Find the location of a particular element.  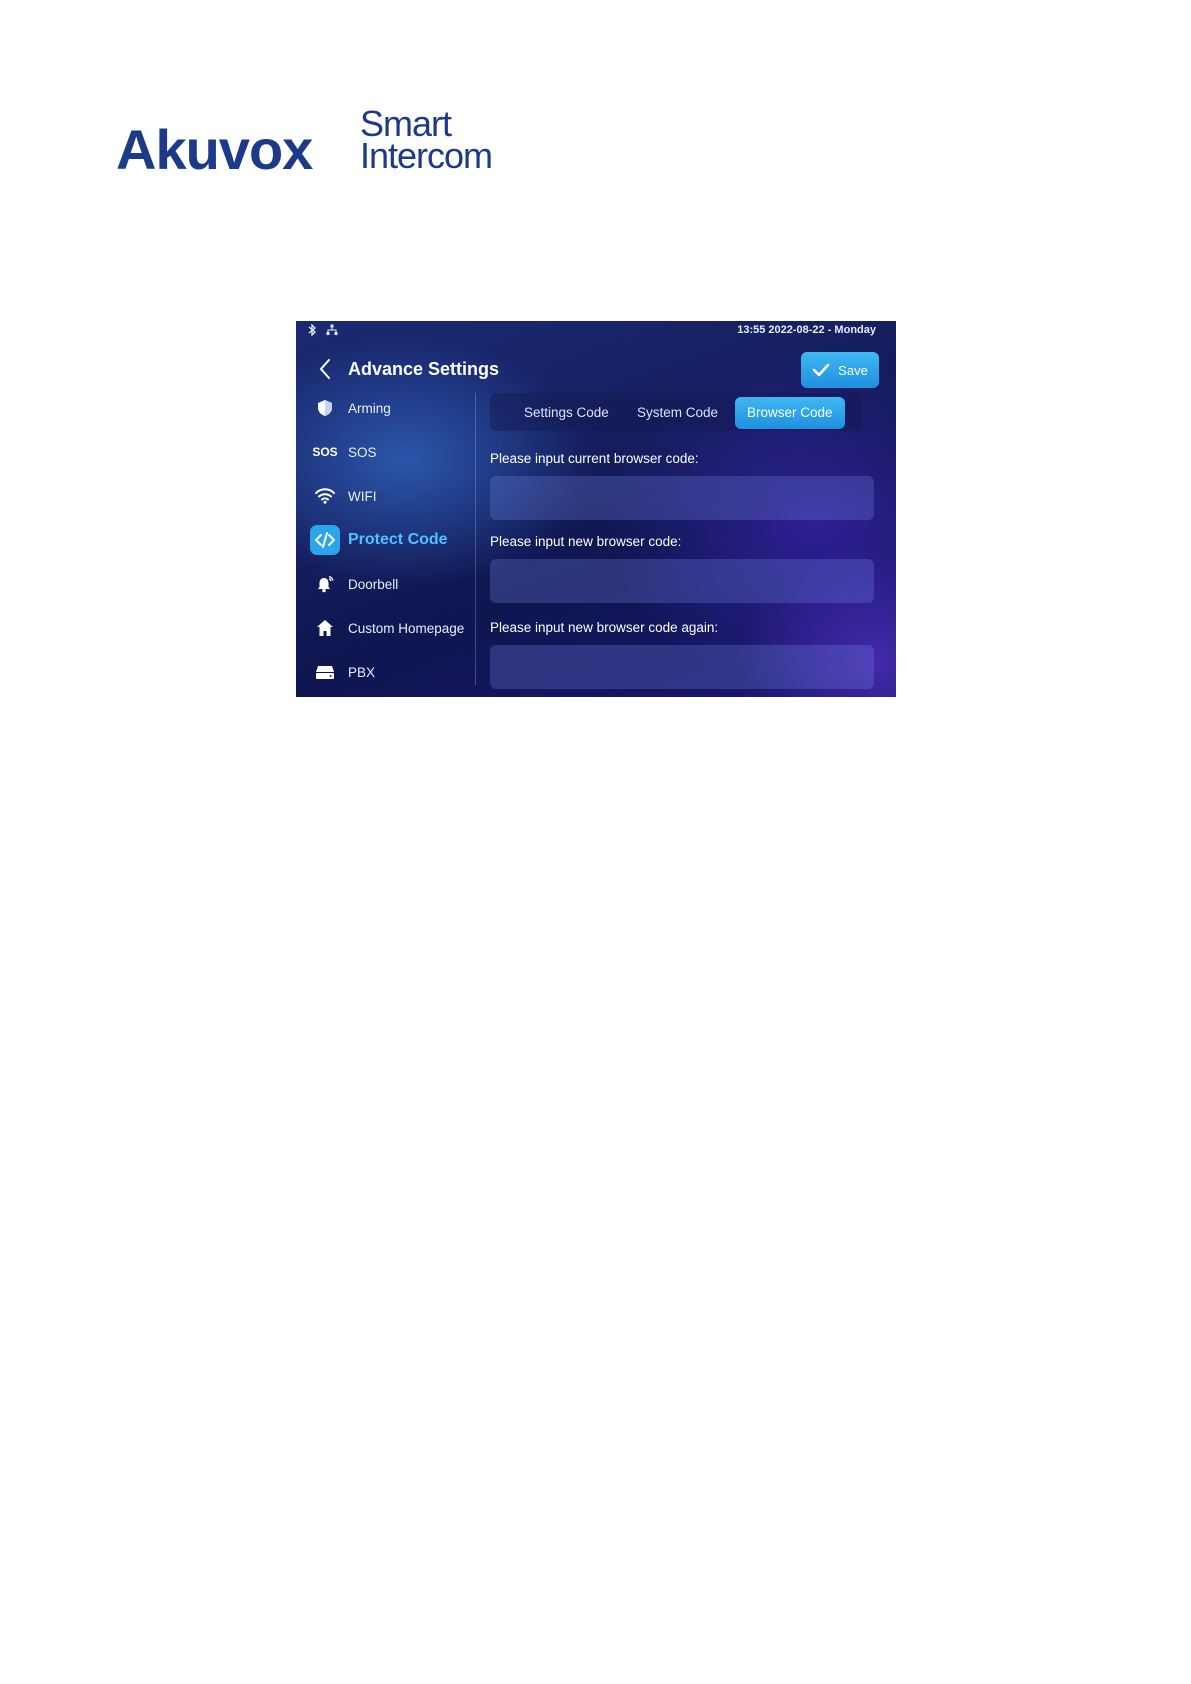

new-code-label: Please input new browser code: is located at coordinates (586, 541).